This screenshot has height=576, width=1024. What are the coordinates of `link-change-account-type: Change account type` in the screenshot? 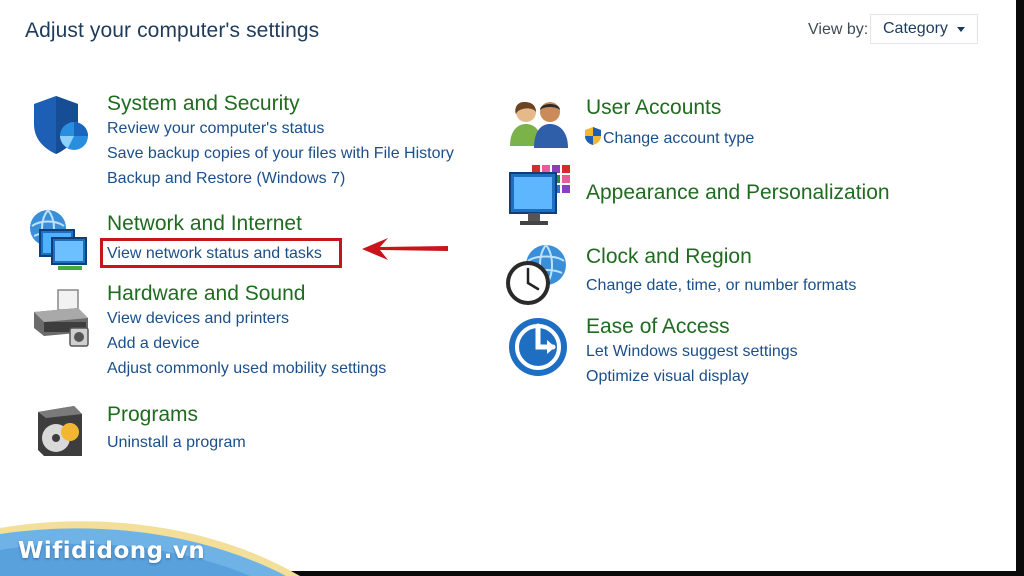 It's located at (668, 138).